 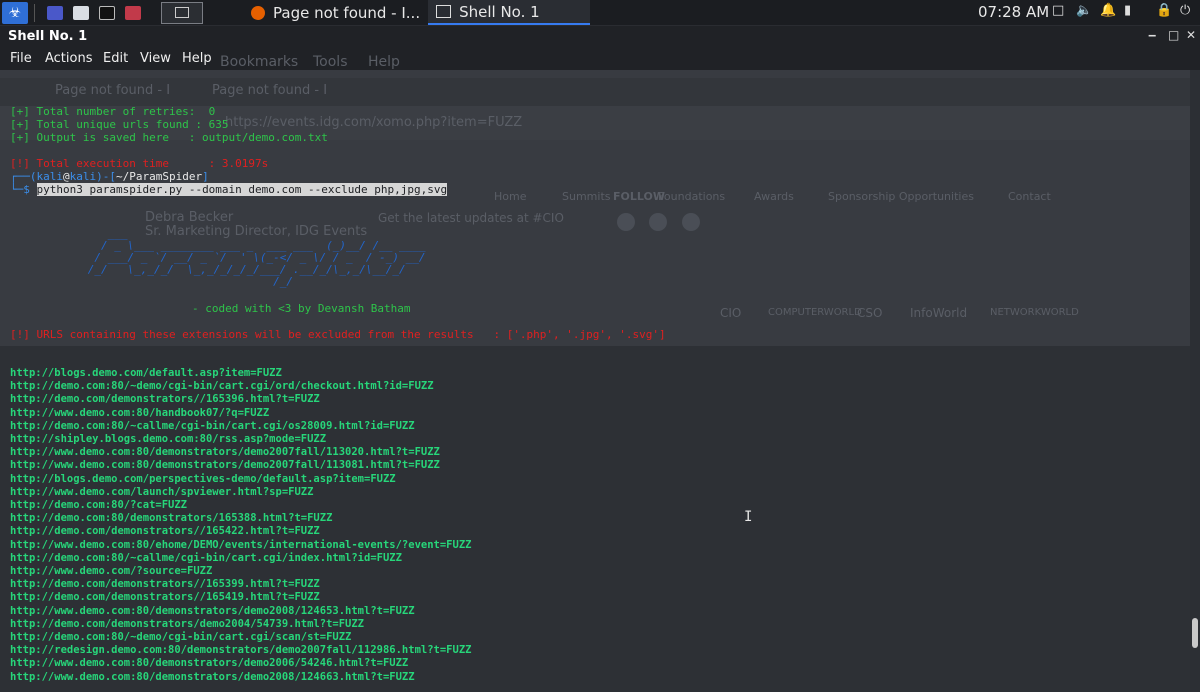 I want to click on taskbar-item-shell: Shell No. 1, so click(x=509, y=12).